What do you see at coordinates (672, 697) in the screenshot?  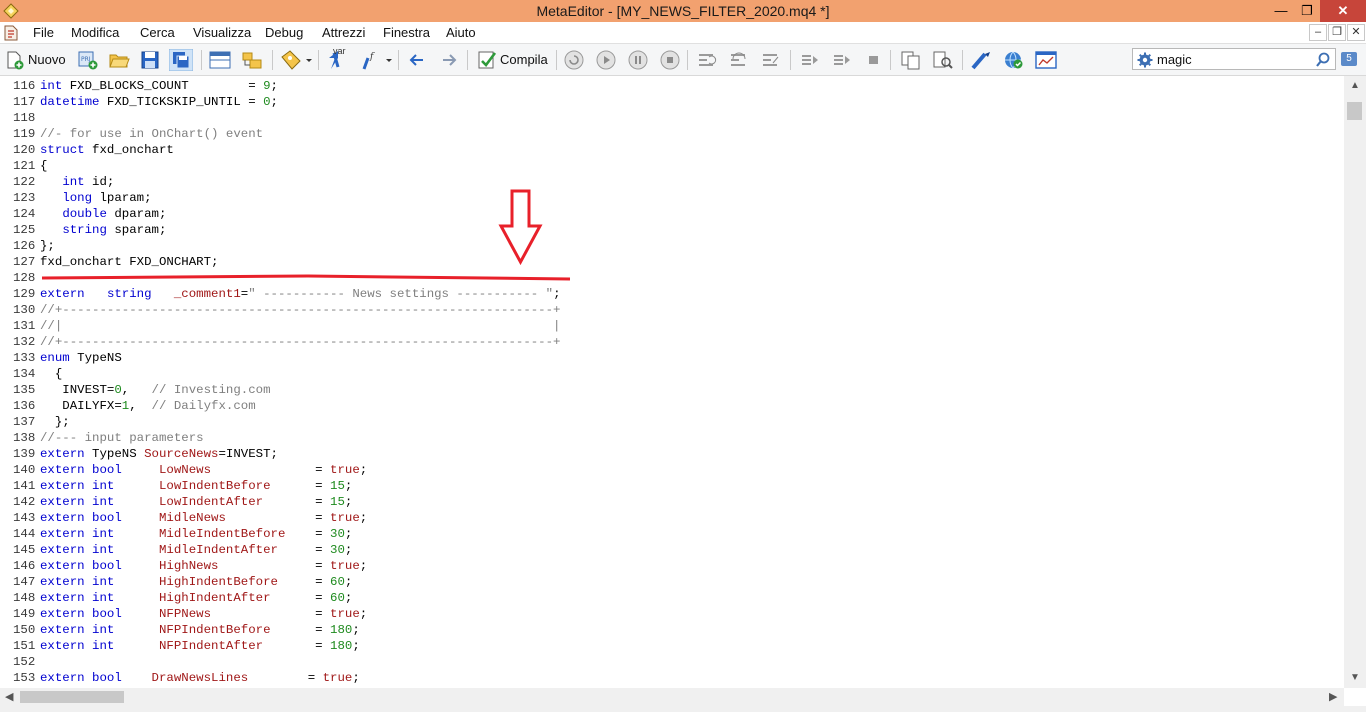 I see `horizontal-scrollbar: ◀ ▶` at bounding box center [672, 697].